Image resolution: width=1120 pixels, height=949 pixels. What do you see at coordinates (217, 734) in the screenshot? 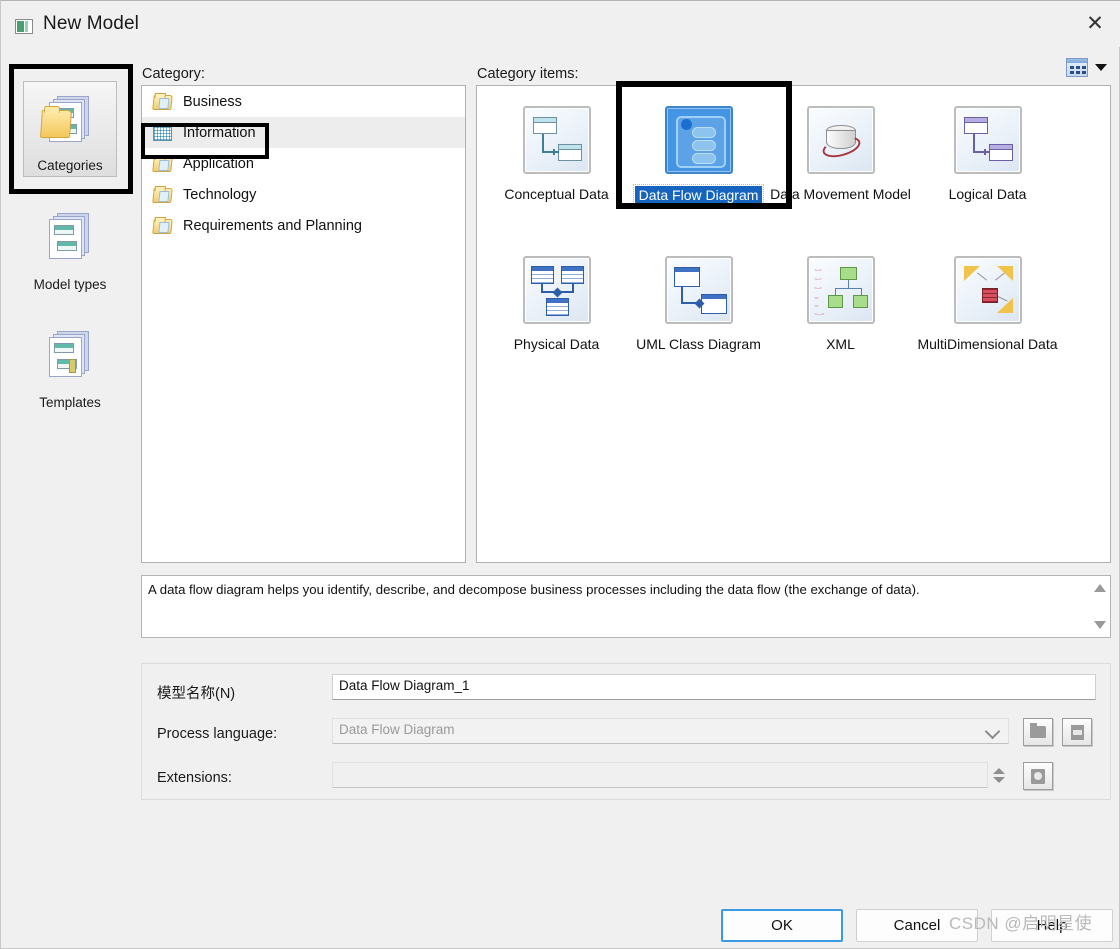
I see `process-language-label: Process language:` at bounding box center [217, 734].